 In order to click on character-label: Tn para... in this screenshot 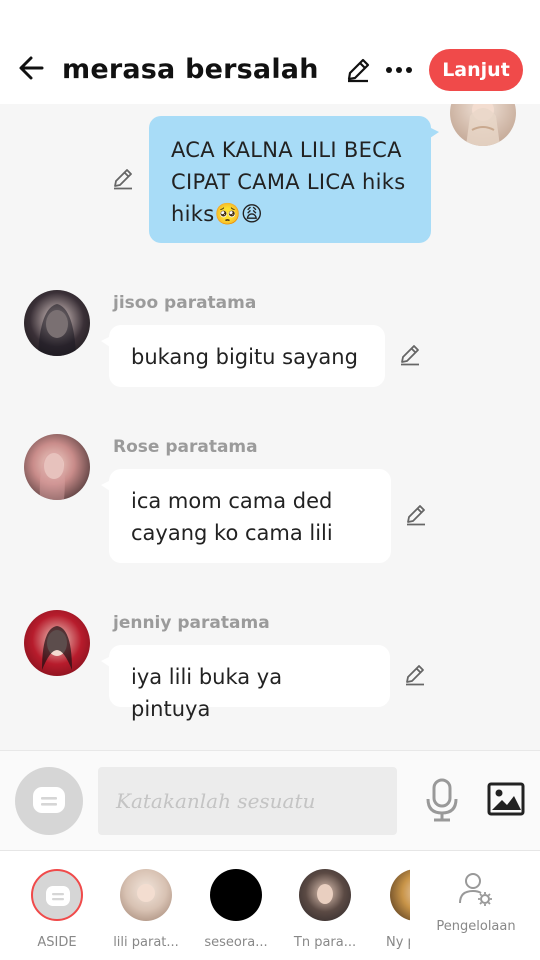, I will do `click(325, 942)`.